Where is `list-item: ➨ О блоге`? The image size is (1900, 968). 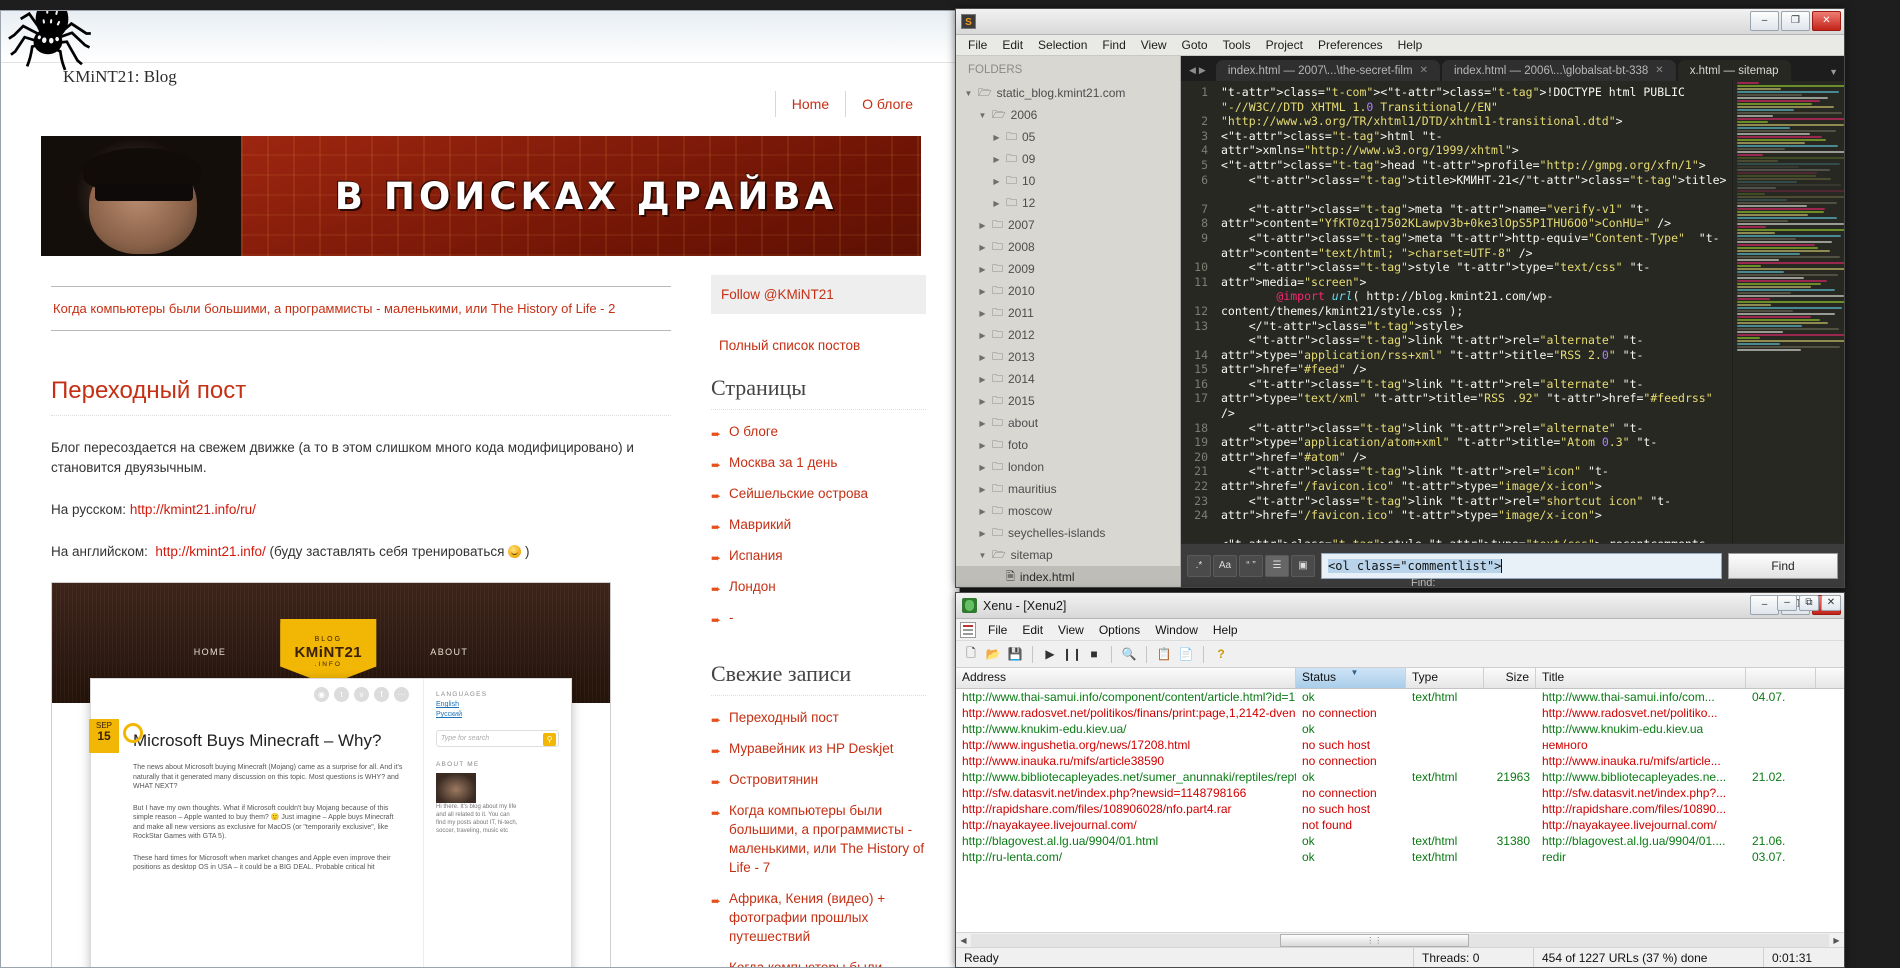 list-item: ➨ О блоге is located at coordinates (818, 437).